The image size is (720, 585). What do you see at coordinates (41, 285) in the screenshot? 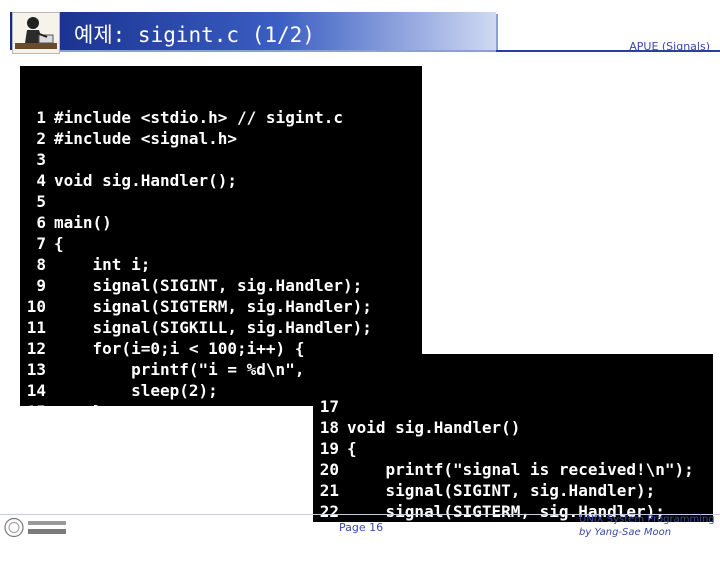
I see `line-number: 9` at bounding box center [41, 285].